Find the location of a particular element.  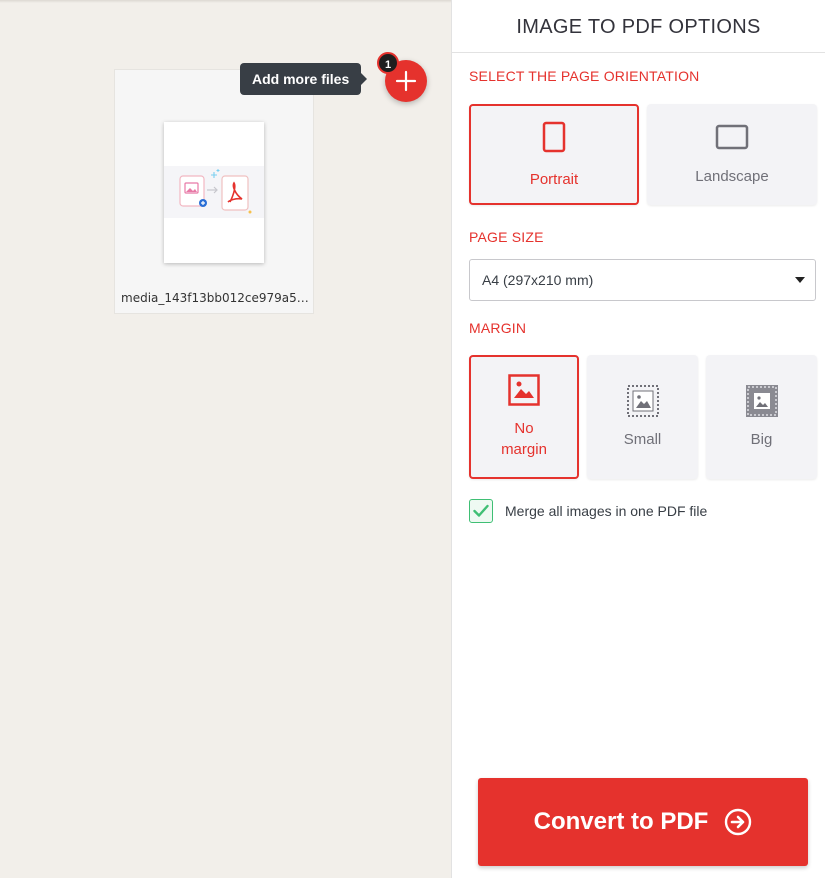

chevron-down-icon is located at coordinates (800, 280).